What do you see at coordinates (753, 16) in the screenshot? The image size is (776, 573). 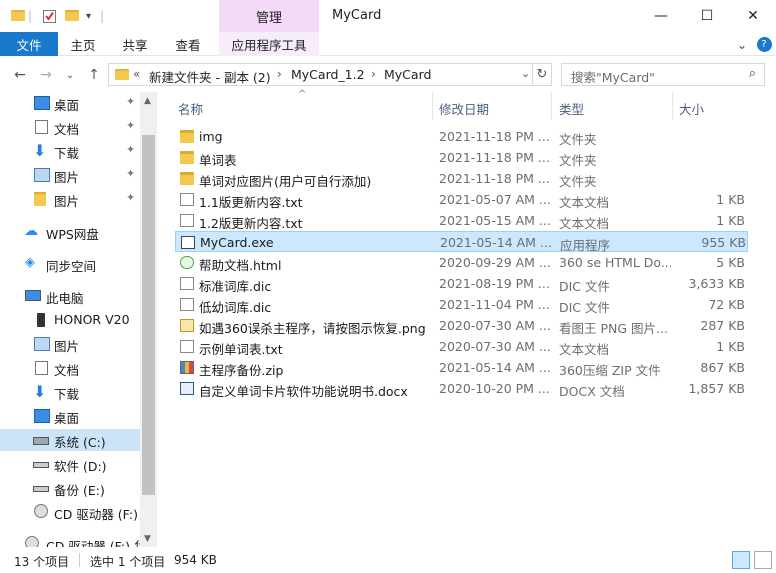 I see `close-button: ✕` at bounding box center [753, 16].